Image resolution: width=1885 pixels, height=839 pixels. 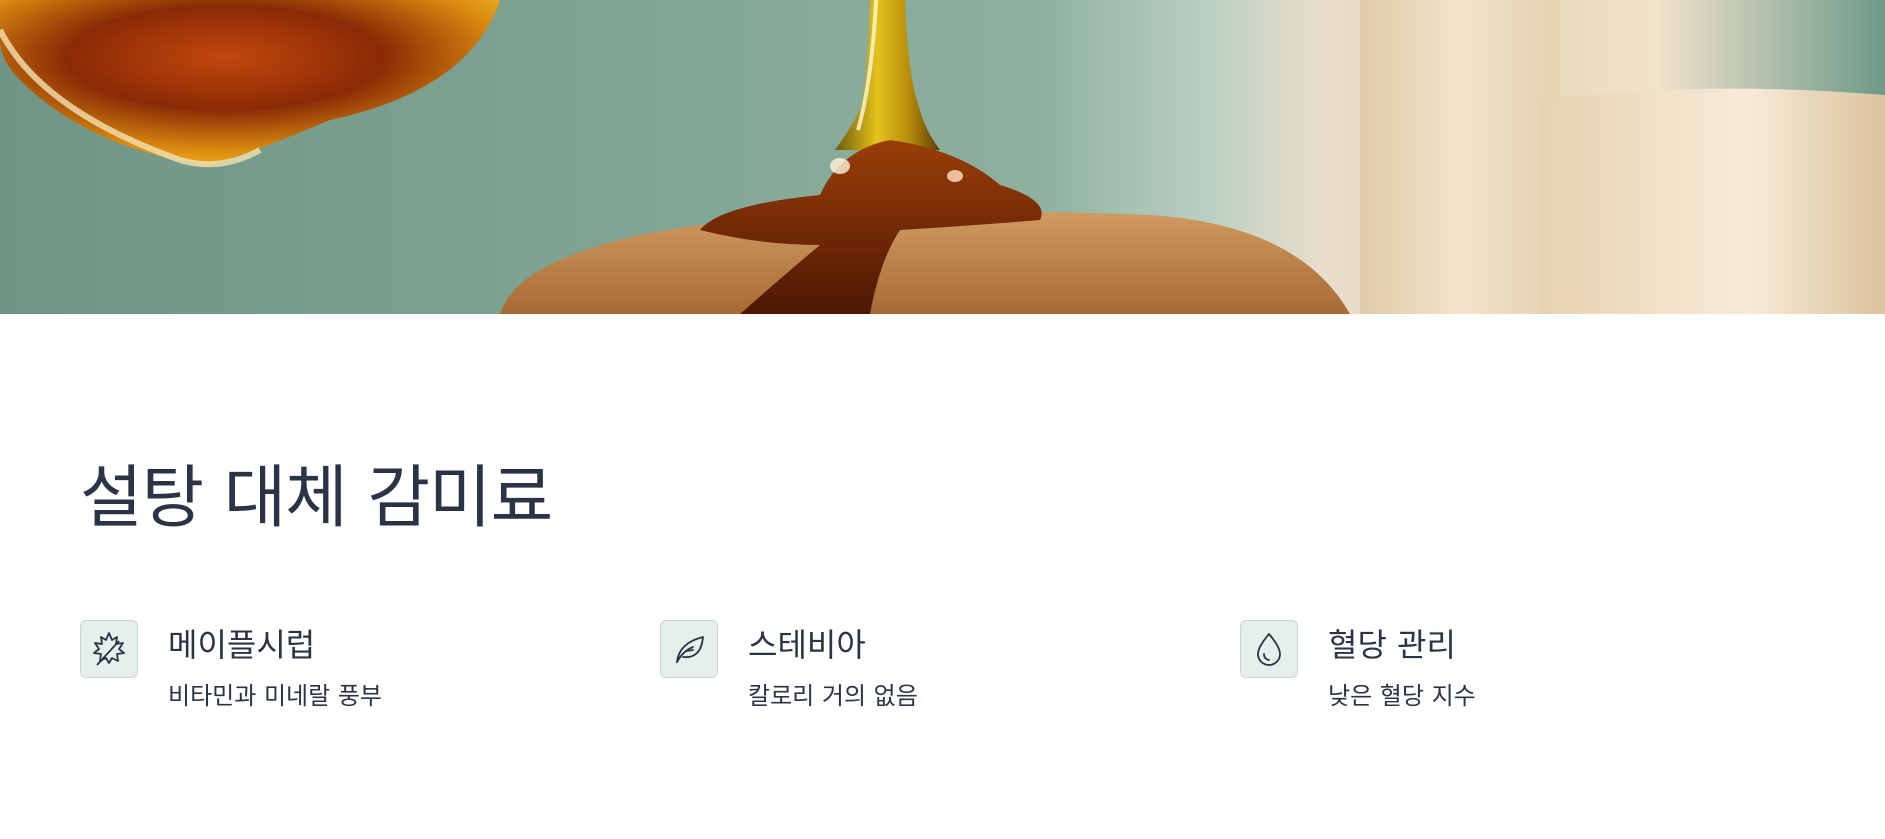 I want to click on feature-maple-syrup: 메이플시럽 비타민과 미네랄 풍부, so click(x=330, y=670).